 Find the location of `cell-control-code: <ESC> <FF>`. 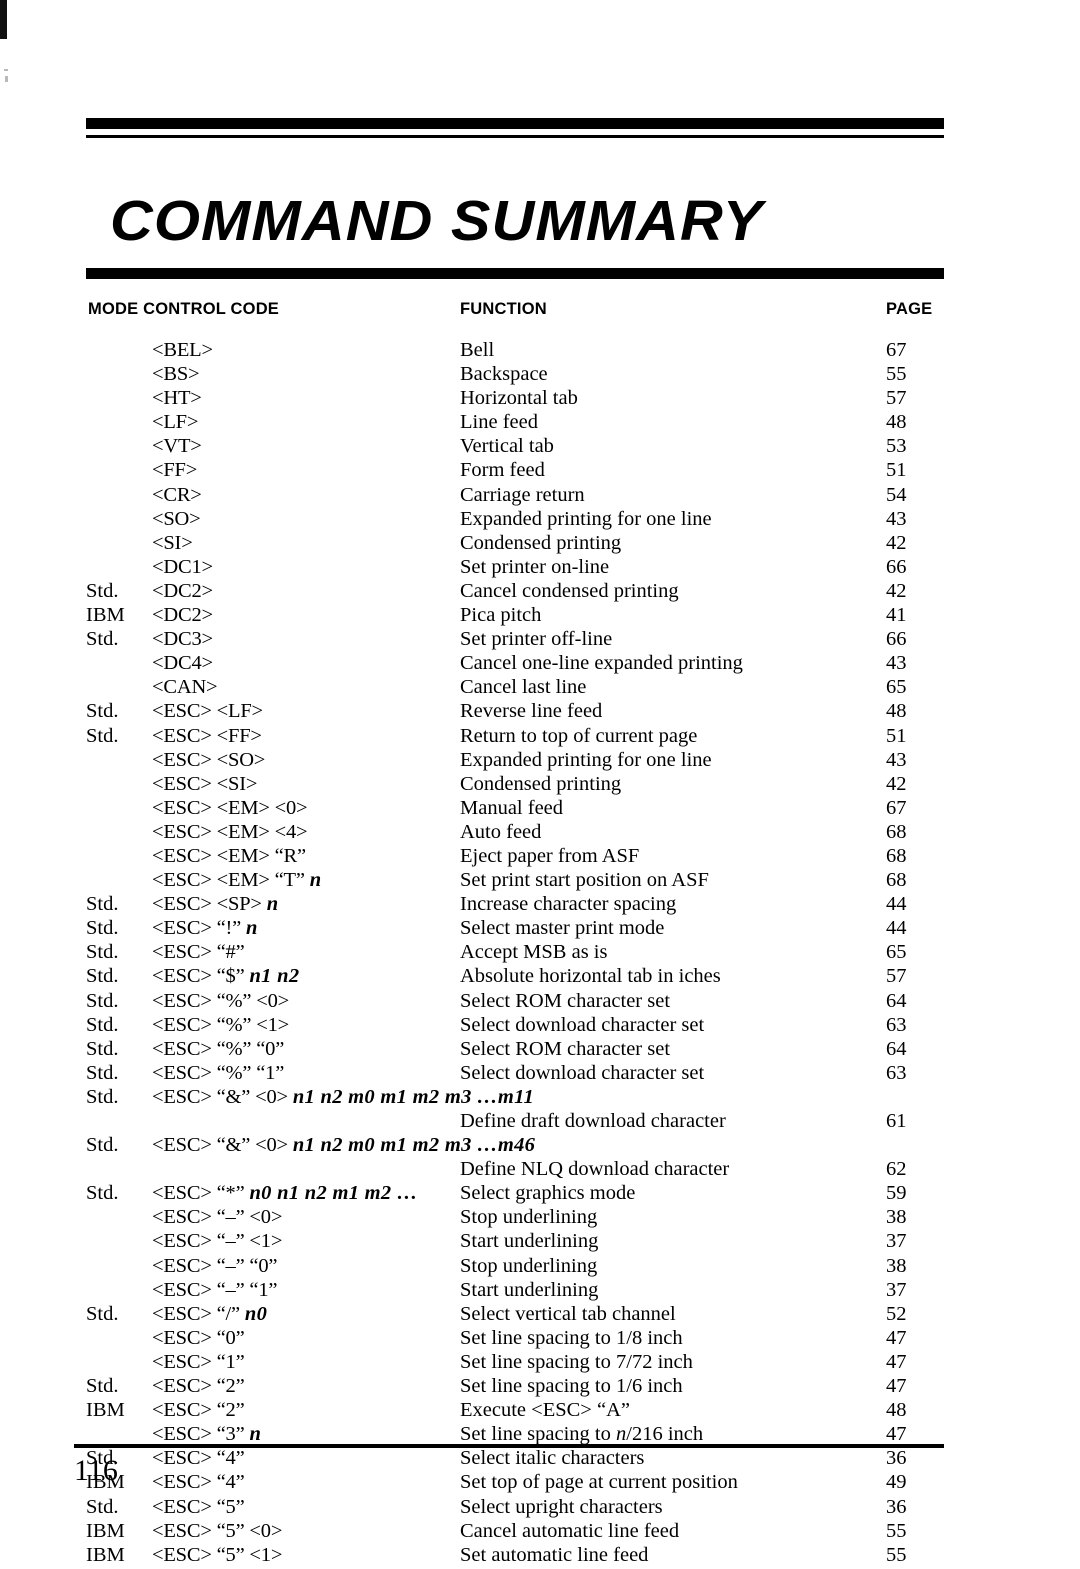

cell-control-code: <ESC> <FF> is located at coordinates (207, 735).